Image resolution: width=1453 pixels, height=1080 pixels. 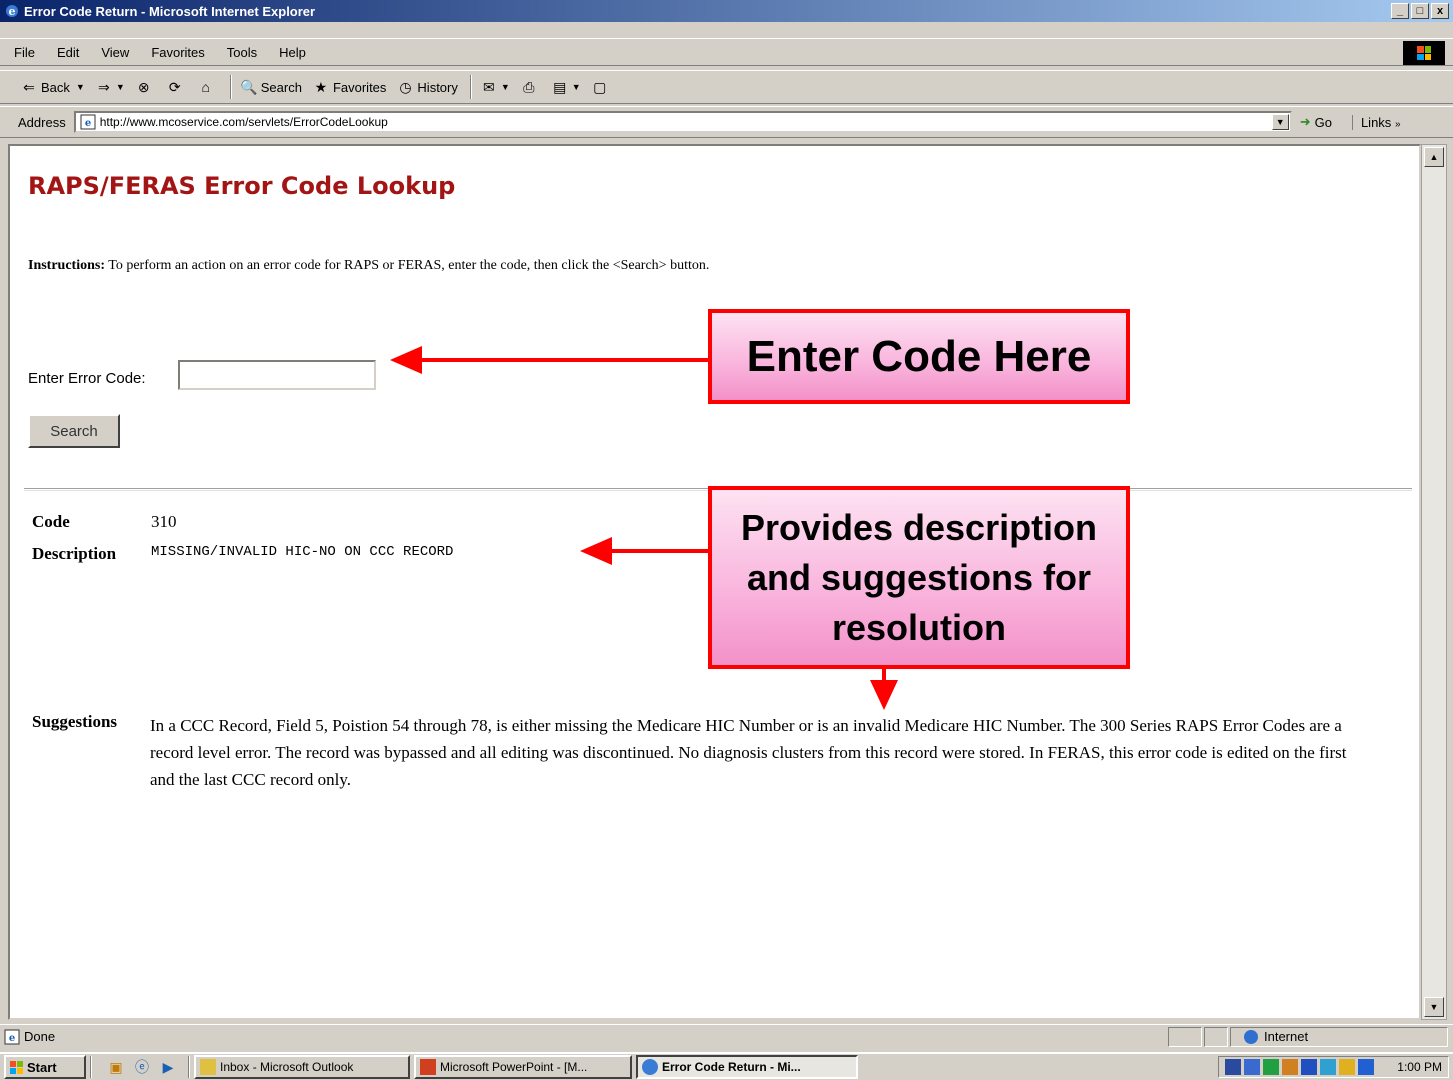 I want to click on search-button: 🔍 Search, so click(x=271, y=87).